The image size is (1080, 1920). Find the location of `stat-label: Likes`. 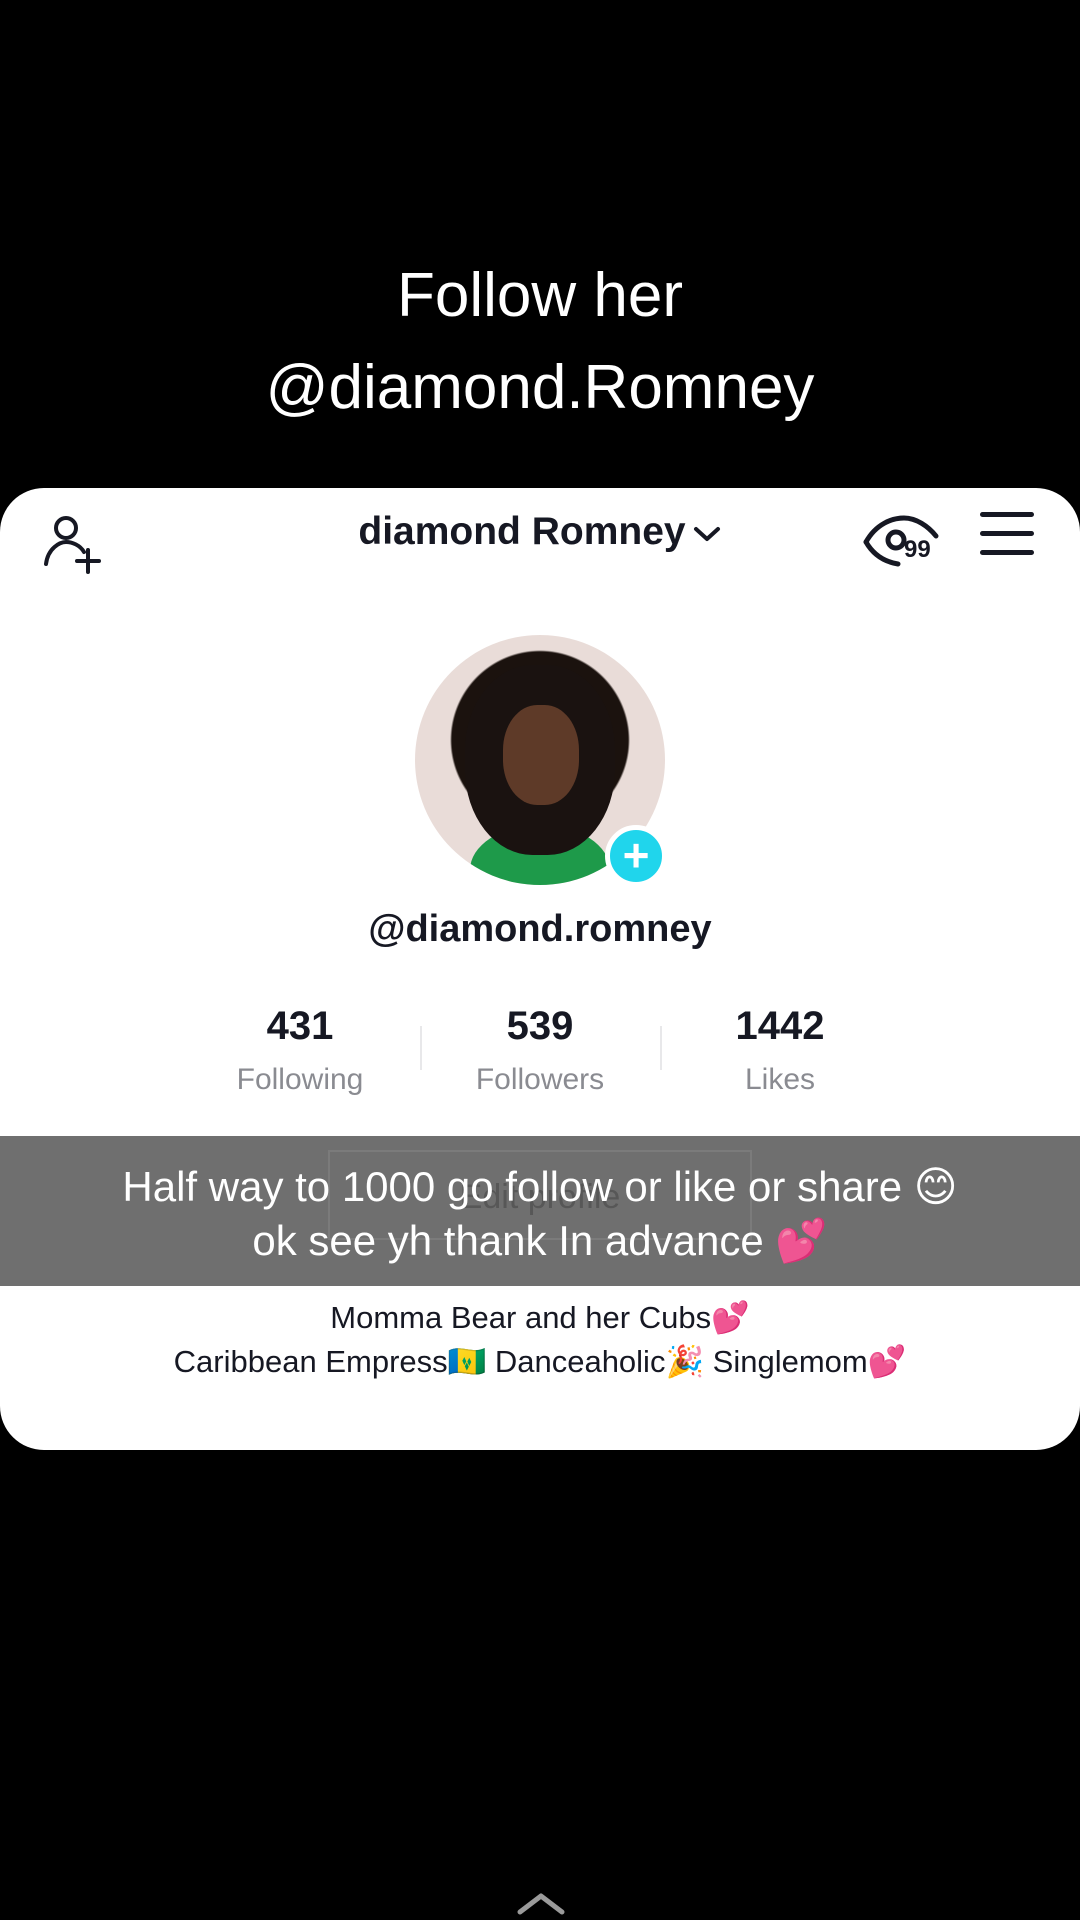

stat-label: Likes is located at coordinates (780, 1079).